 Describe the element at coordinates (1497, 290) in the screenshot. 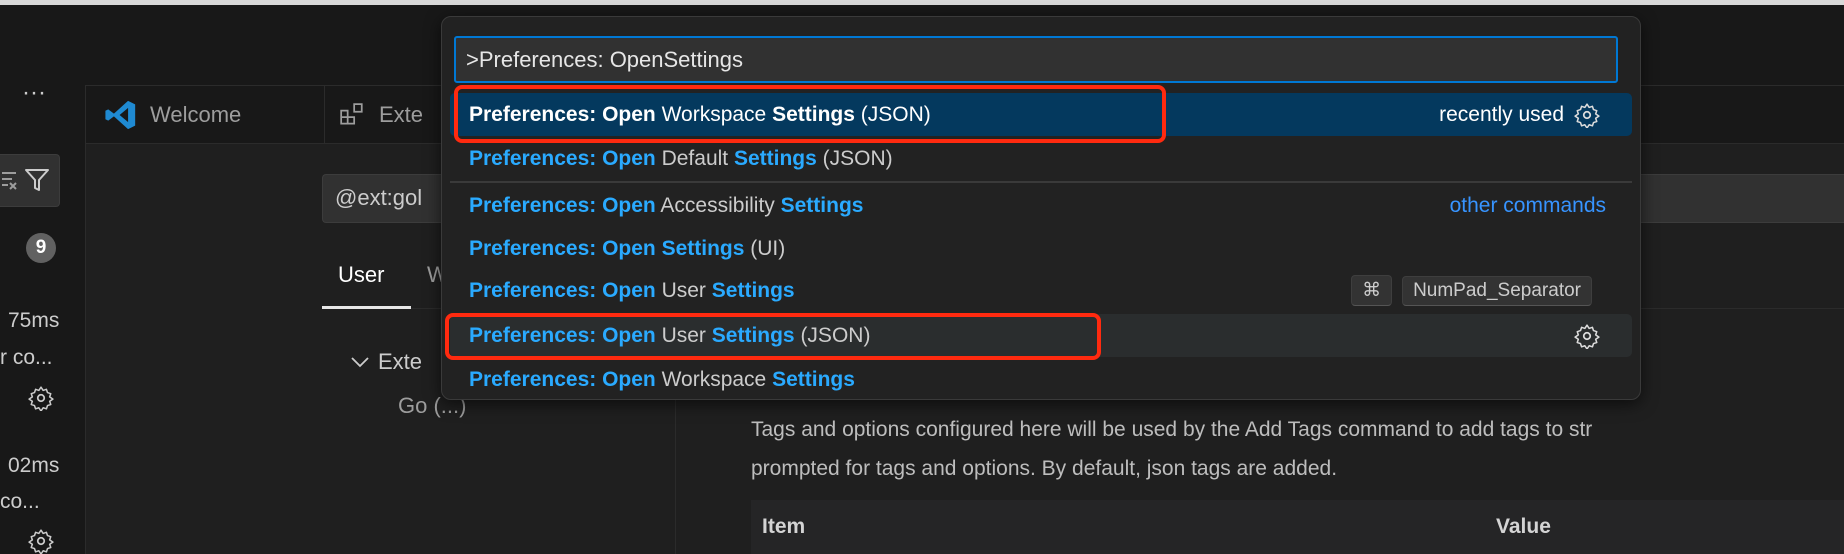

I see `keybinding-key: NumPad_Separator` at that location.